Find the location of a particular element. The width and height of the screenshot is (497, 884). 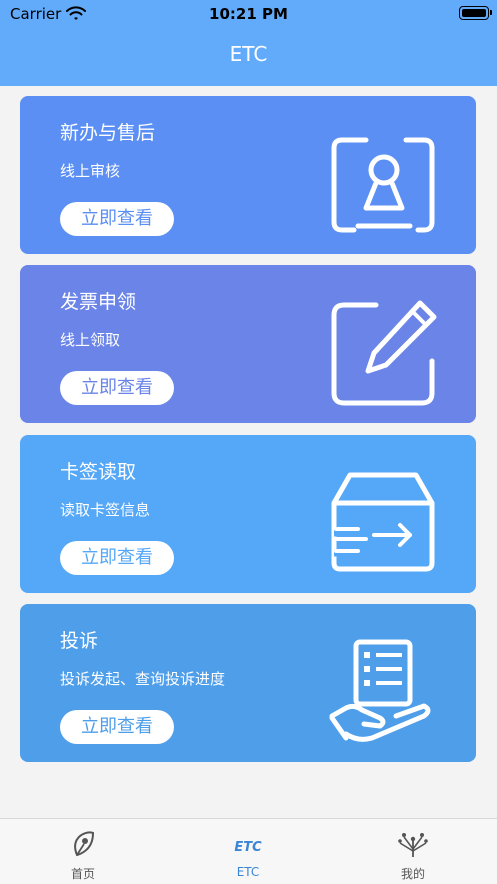

svg-text: ETC is located at coordinates (248, 847).